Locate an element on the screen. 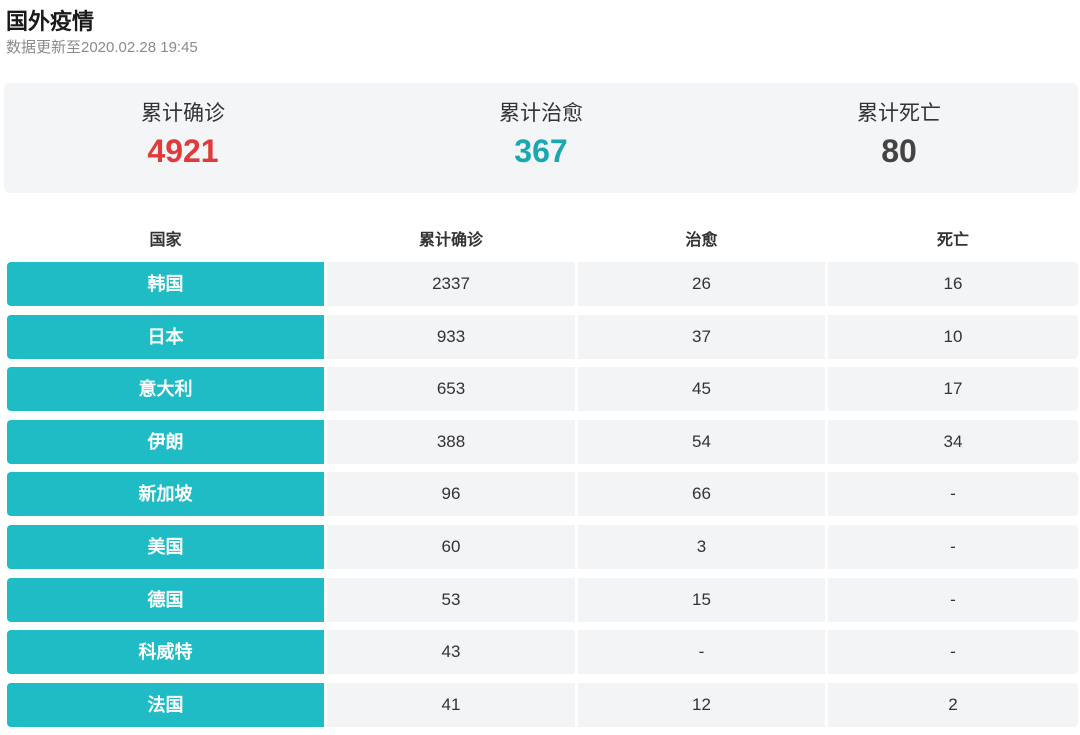 The image size is (1080, 735). deaths-cell: 10 is located at coordinates (953, 336).